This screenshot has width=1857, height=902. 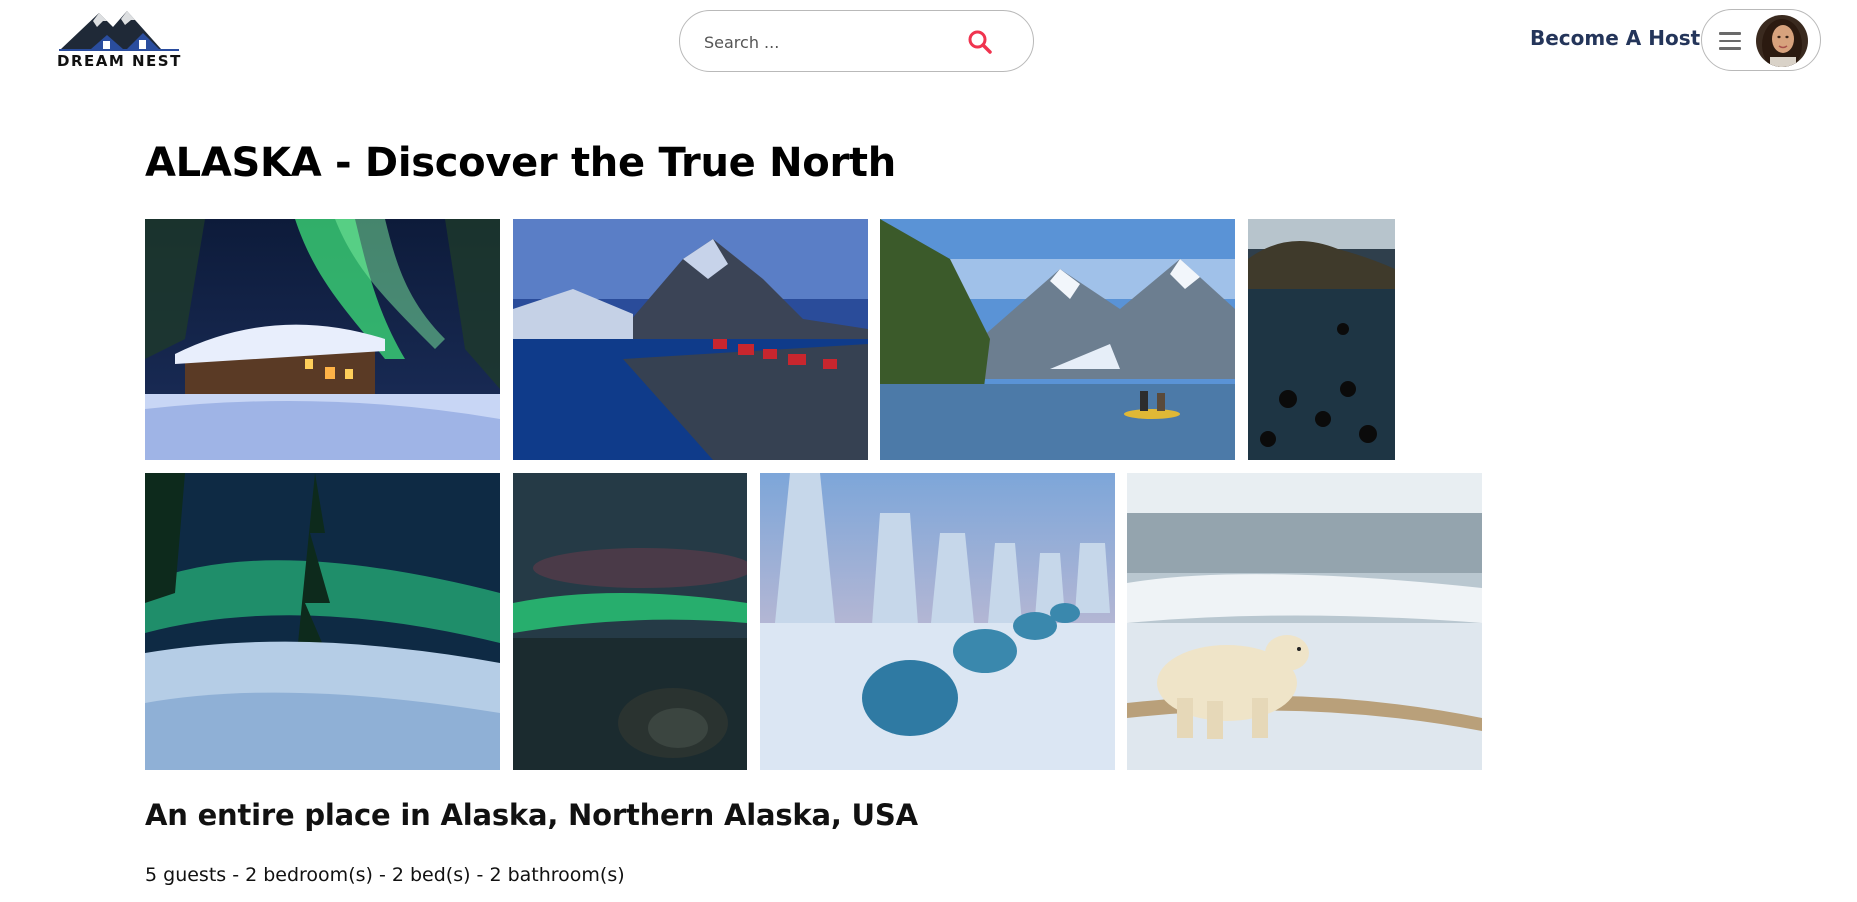 I want to click on house-mountain-logo-icon, so click(x=119, y=31).